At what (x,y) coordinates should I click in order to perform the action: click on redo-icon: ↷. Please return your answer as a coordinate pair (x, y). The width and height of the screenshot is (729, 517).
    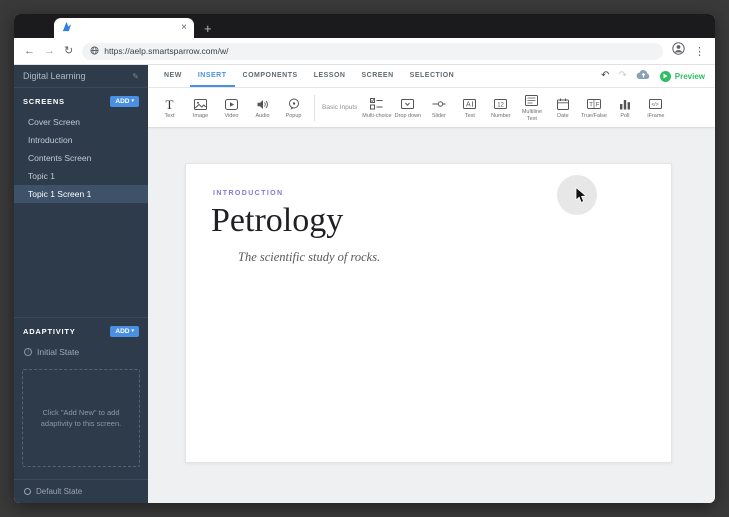
    Looking at the image, I should click on (622, 76).